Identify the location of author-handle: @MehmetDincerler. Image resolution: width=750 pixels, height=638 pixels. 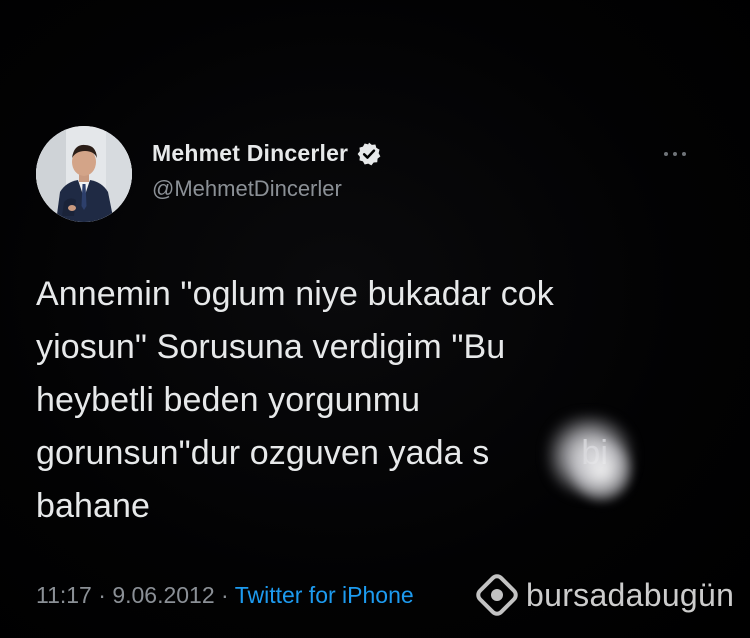
(247, 189).